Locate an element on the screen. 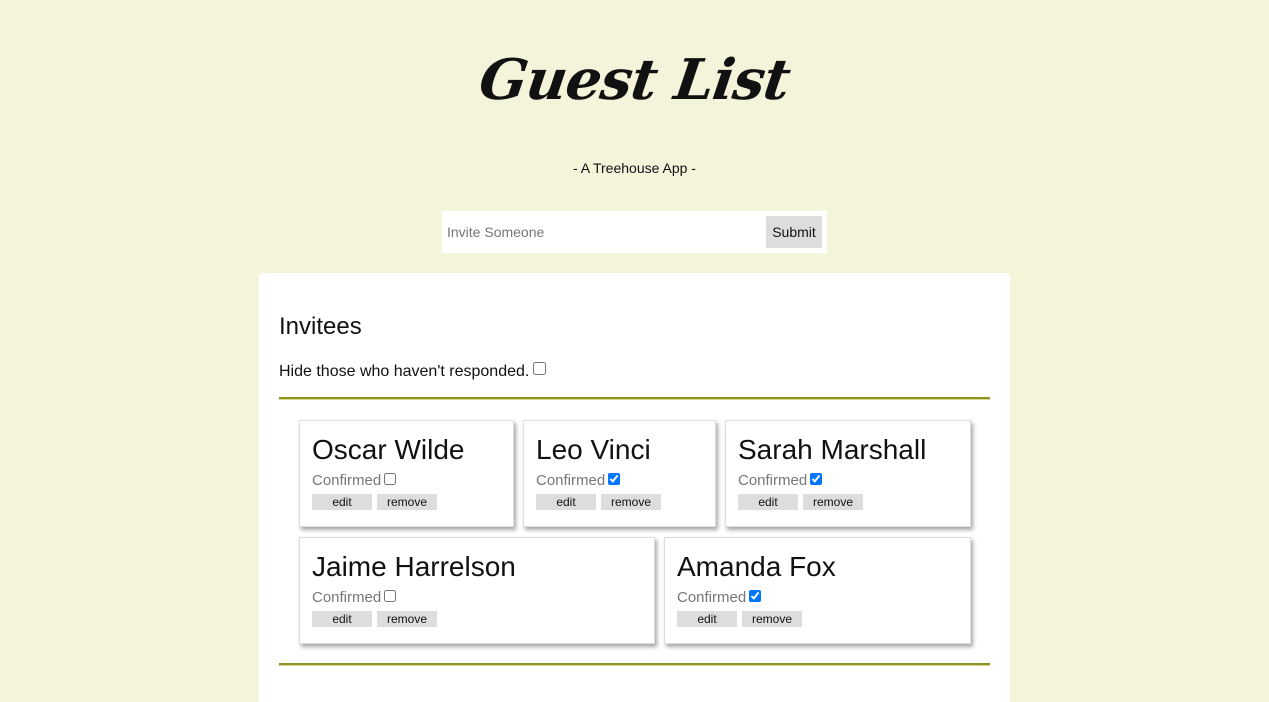  invite-input is located at coordinates (603, 232).